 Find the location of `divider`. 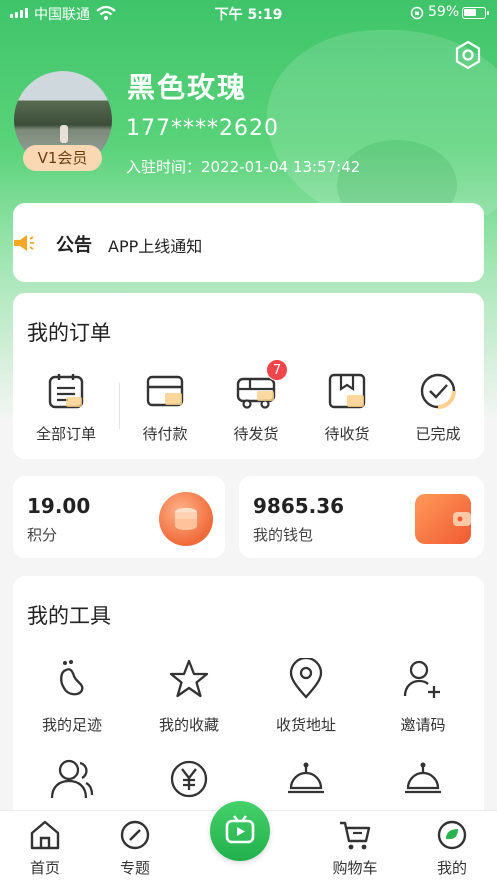

divider is located at coordinates (119, 406).